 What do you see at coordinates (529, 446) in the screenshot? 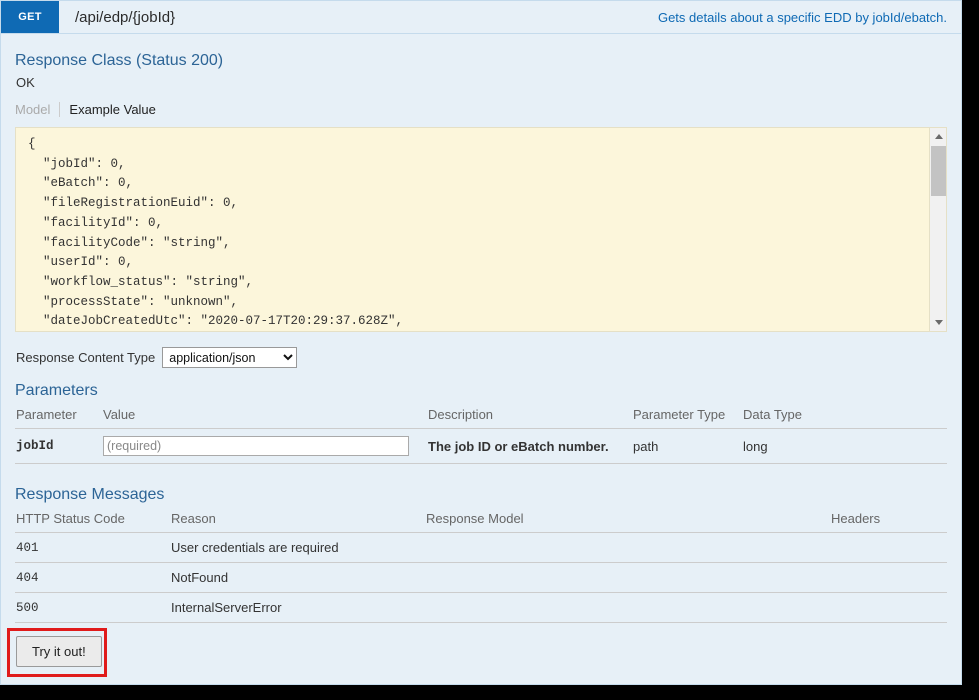
I see `parameter-description: The job ID or eBatch number.` at bounding box center [529, 446].